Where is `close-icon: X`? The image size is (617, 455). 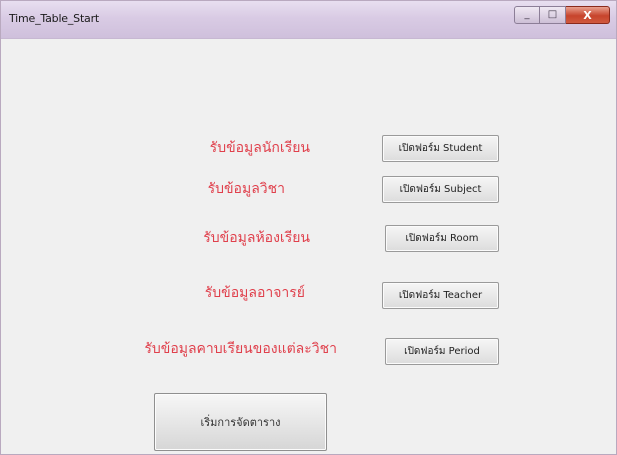 close-icon: X is located at coordinates (587, 15).